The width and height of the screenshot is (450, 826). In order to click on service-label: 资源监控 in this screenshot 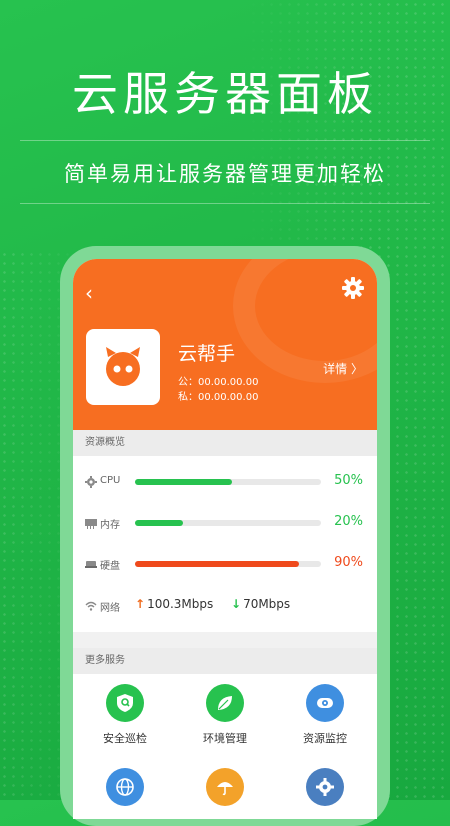, I will do `click(325, 738)`.